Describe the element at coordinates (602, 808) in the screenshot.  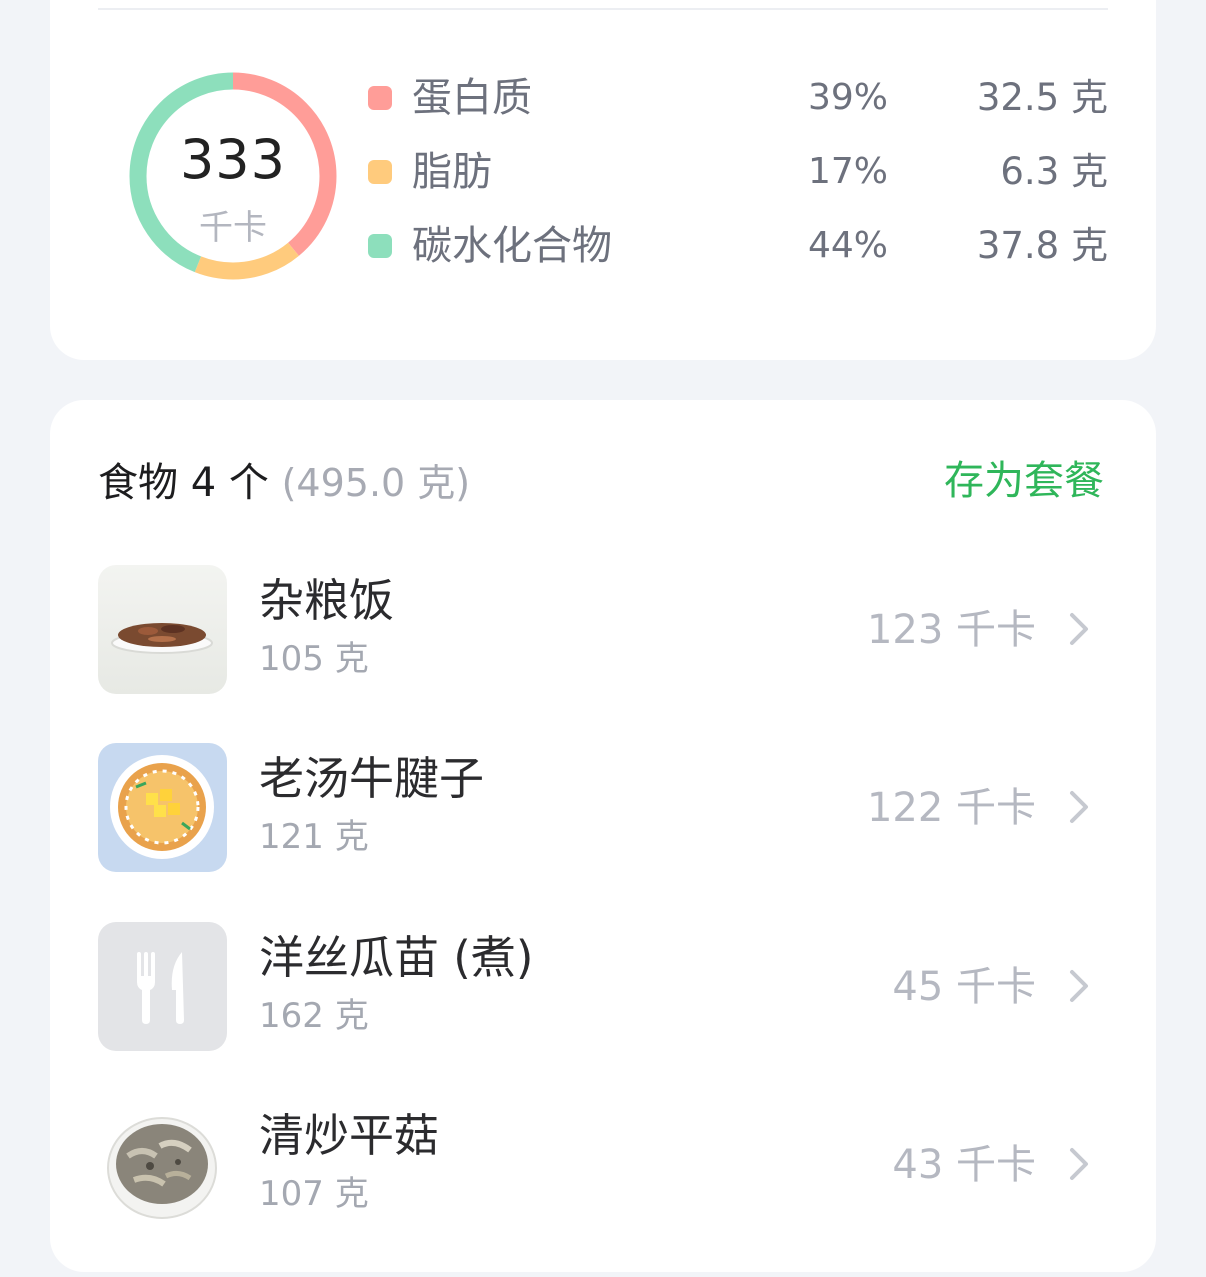
I see `food-item-braised-beef-shank: 老汤牛腱子 121 克 122 千卡` at that location.